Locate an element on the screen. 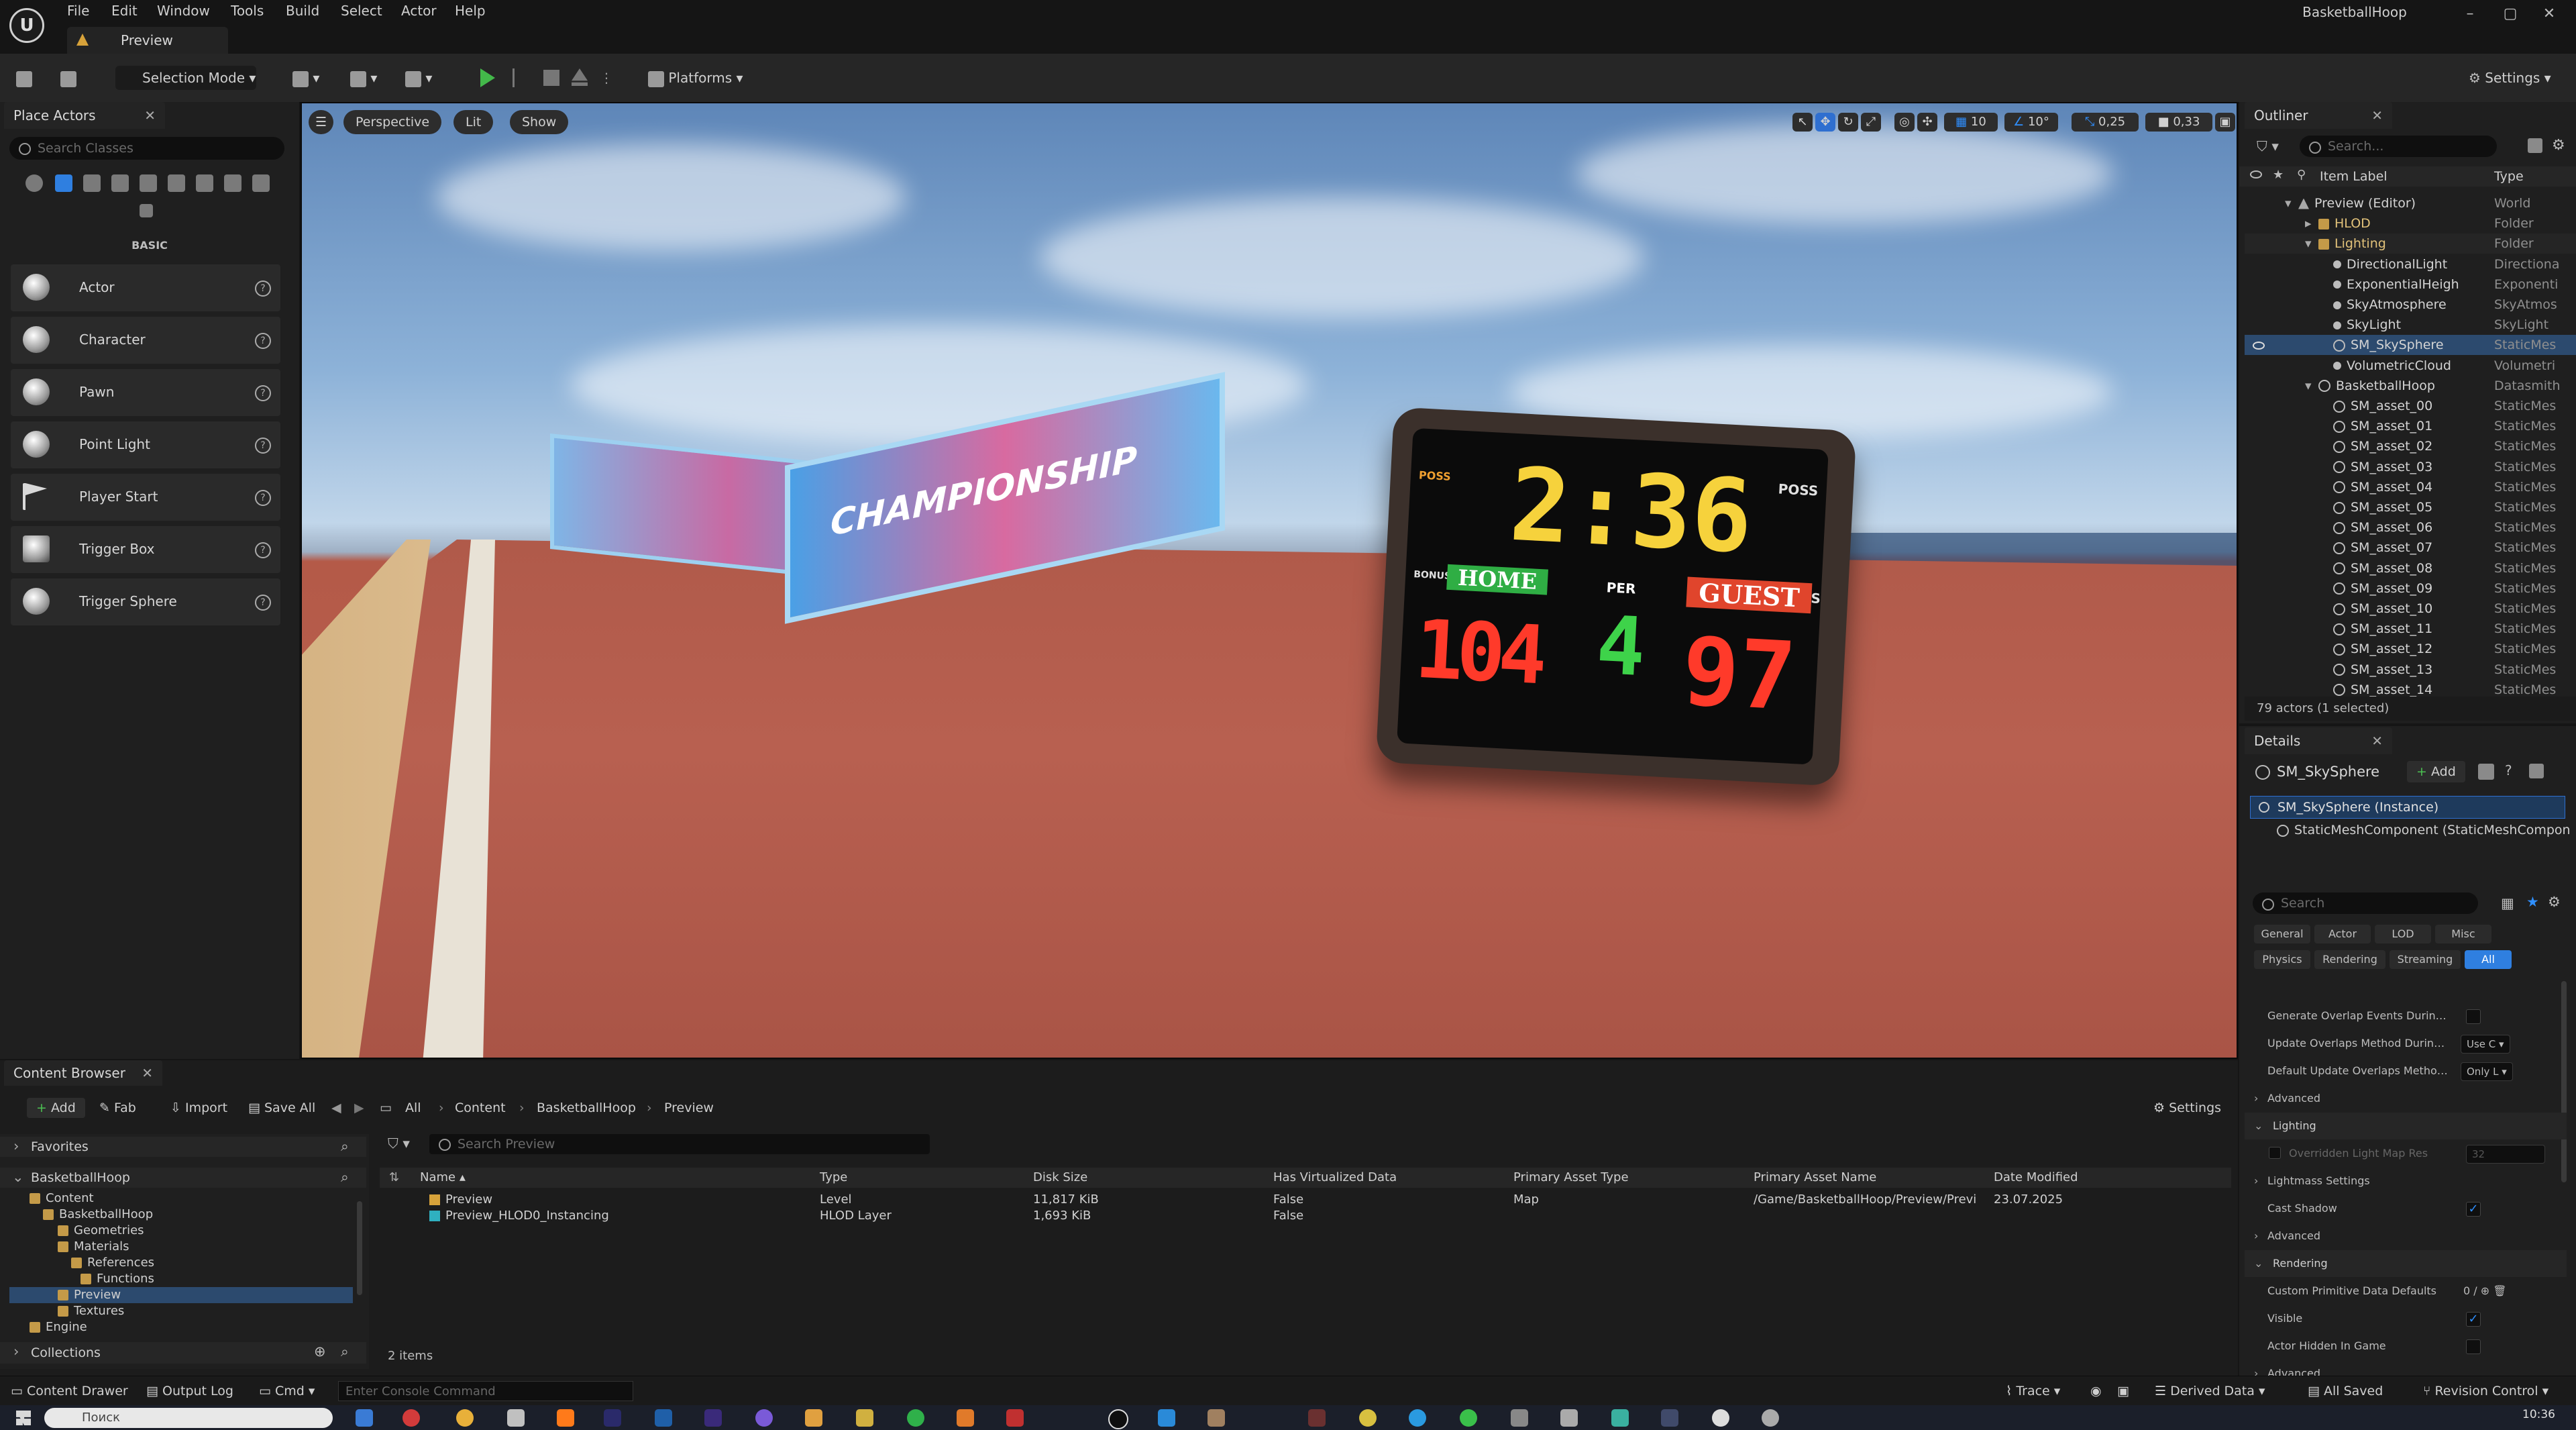 The image size is (2576, 1430). selection-mode-dropdown: Selection Mode ▾ is located at coordinates (185, 78).